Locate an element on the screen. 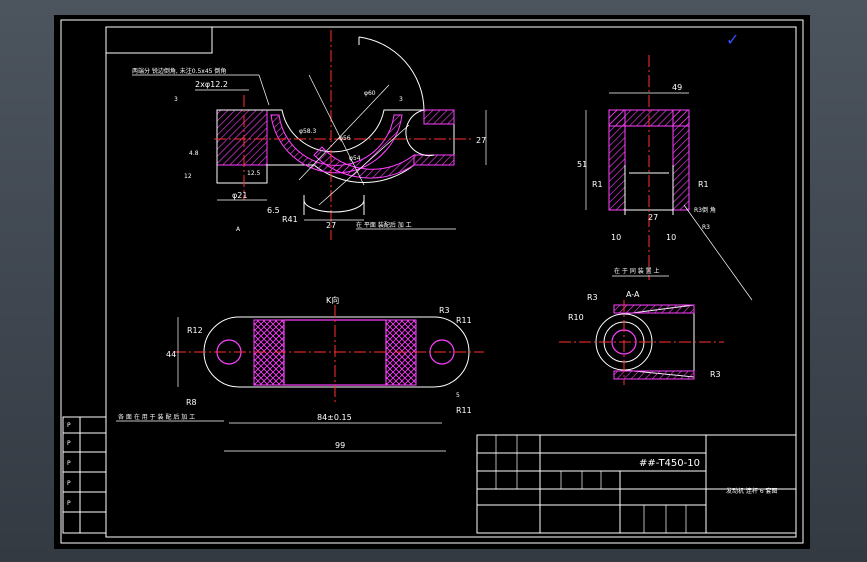 The height and width of the screenshot is (562, 867). dim-3b: 3 is located at coordinates (401, 99).